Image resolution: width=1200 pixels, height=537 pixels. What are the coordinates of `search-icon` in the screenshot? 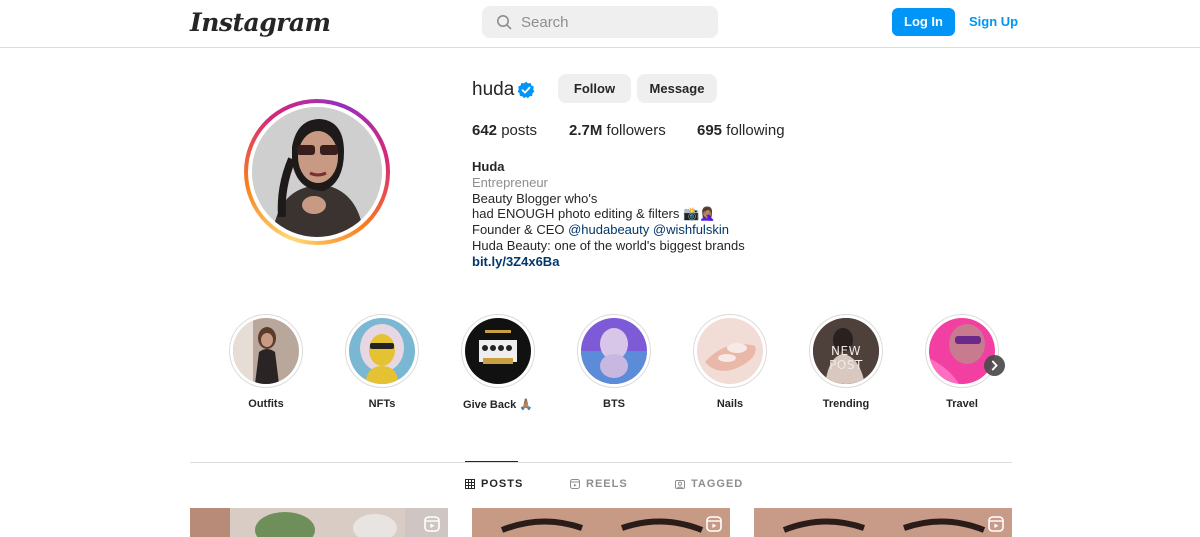 It's located at (504, 22).